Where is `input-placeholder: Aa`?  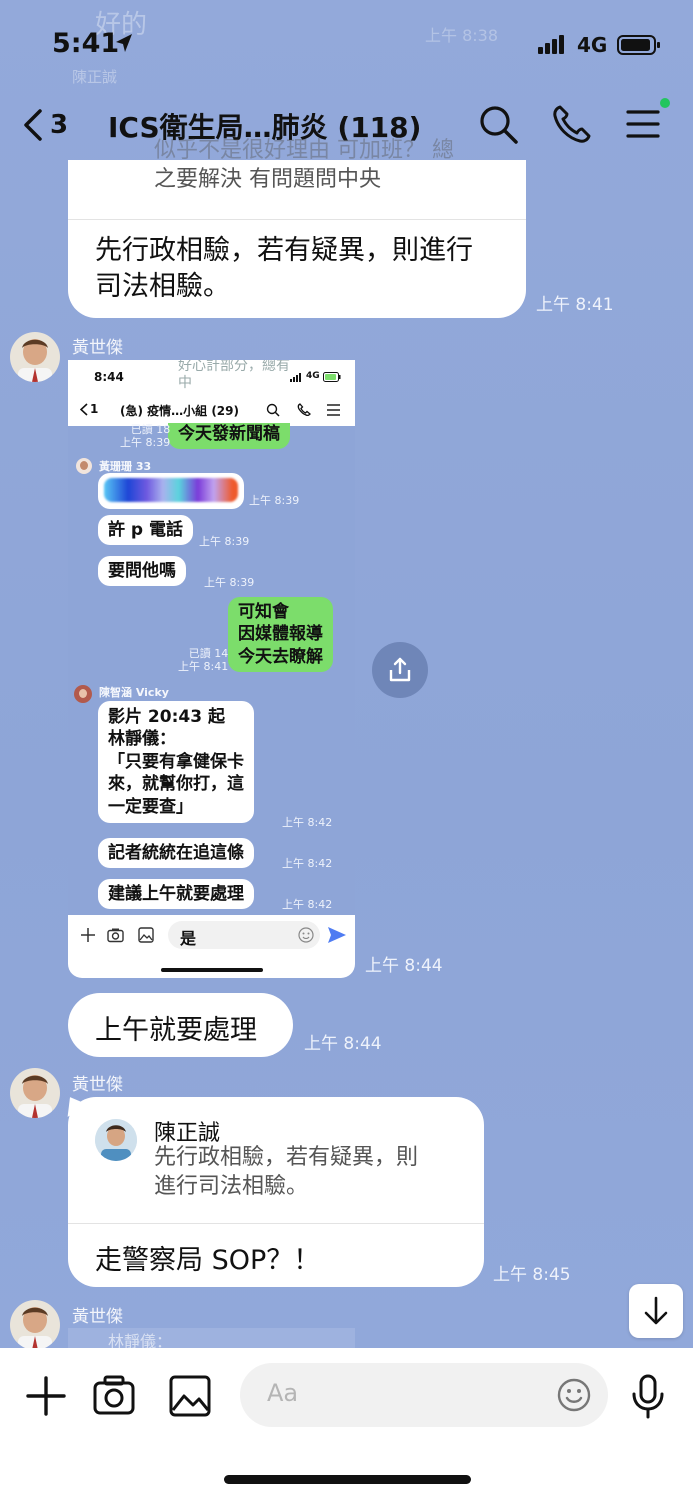
input-placeholder: Aa is located at coordinates (283, 1393).